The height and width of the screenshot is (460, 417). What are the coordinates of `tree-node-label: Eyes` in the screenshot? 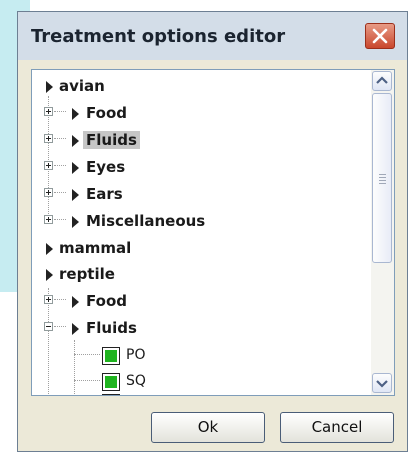 It's located at (106, 167).